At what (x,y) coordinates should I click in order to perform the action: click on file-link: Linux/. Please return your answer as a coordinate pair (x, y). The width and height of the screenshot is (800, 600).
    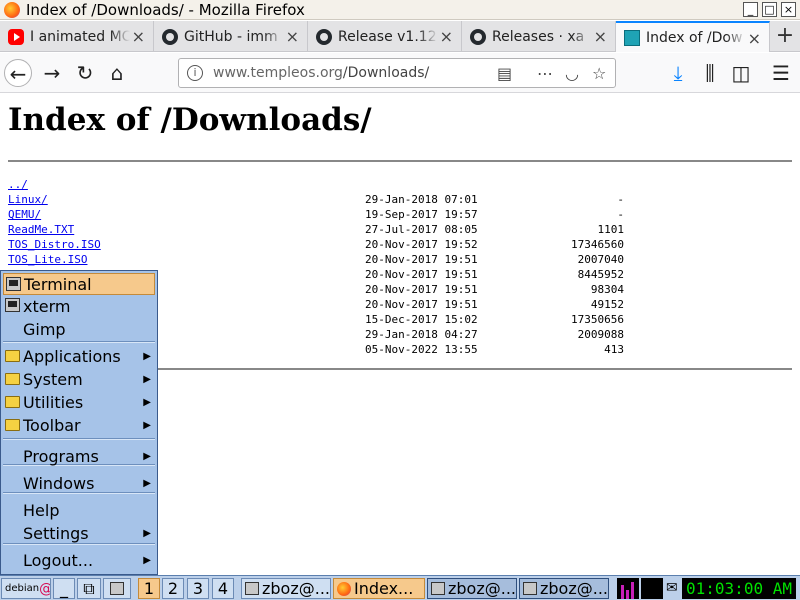
    Looking at the image, I should click on (28, 199).